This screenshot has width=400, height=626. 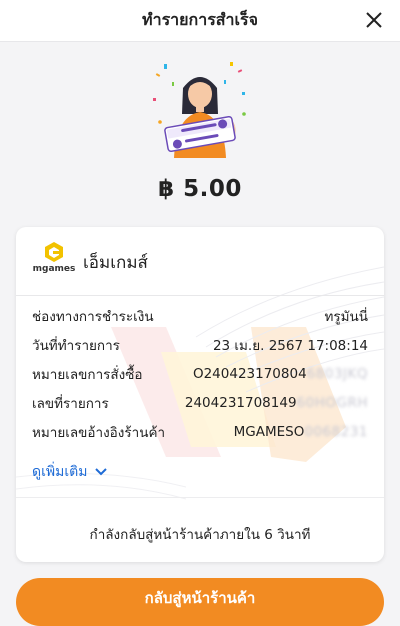 What do you see at coordinates (332, 403) in the screenshot?
I see `blurred-value: 60HOGRH` at bounding box center [332, 403].